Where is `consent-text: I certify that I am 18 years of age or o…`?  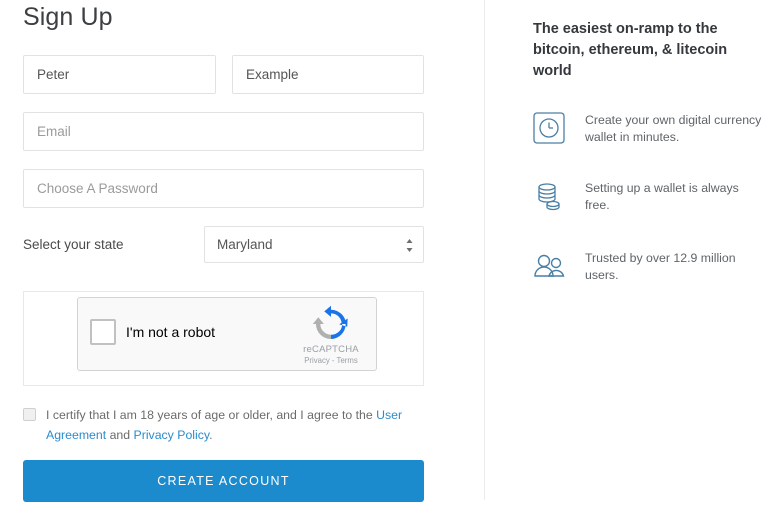 consent-text: I certify that I am 18 years of age or o… is located at coordinates (235, 425).